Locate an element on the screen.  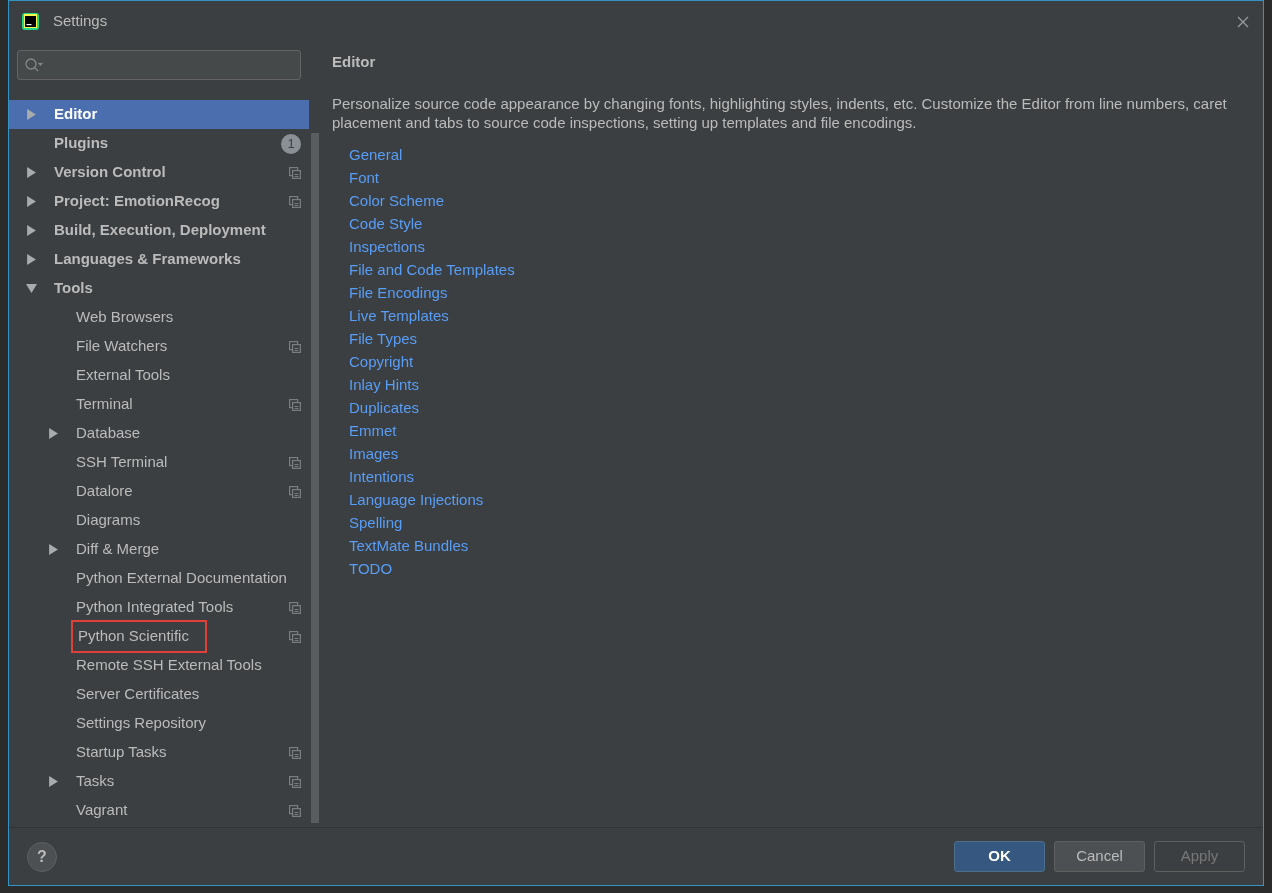
settings-link: Duplicates is located at coordinates (384, 407).